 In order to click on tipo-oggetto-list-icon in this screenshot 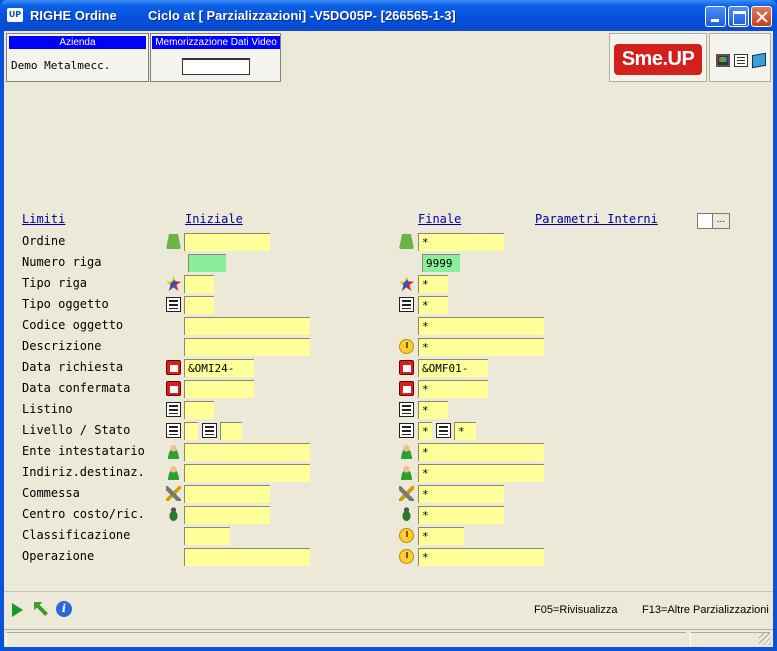, I will do `click(173, 304)`.